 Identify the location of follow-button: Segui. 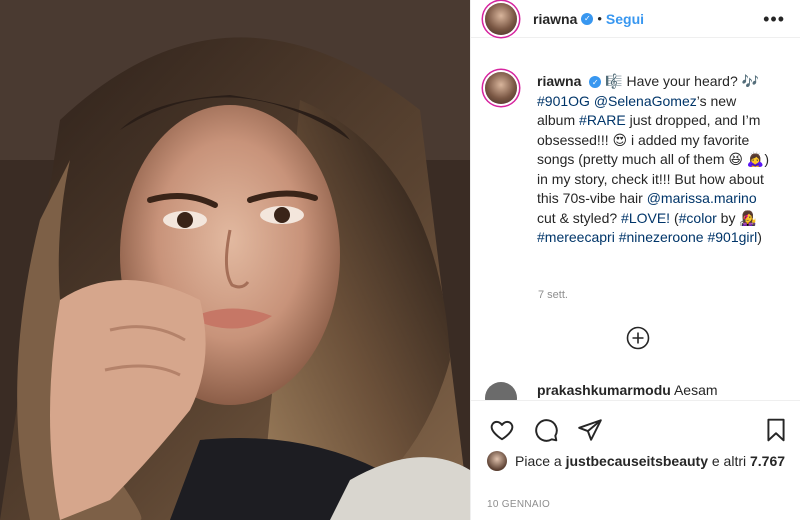
(625, 19).